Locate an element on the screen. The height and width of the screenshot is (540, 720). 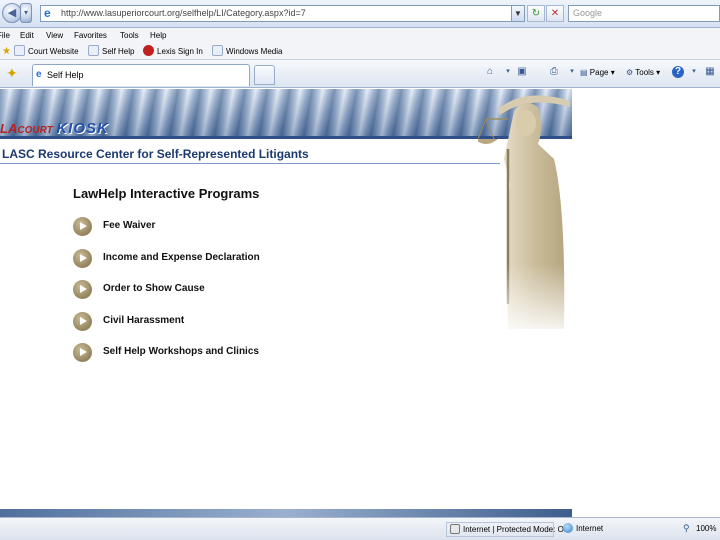
programs-heading: LawHelp Interactive Programs is located at coordinates (166, 193).